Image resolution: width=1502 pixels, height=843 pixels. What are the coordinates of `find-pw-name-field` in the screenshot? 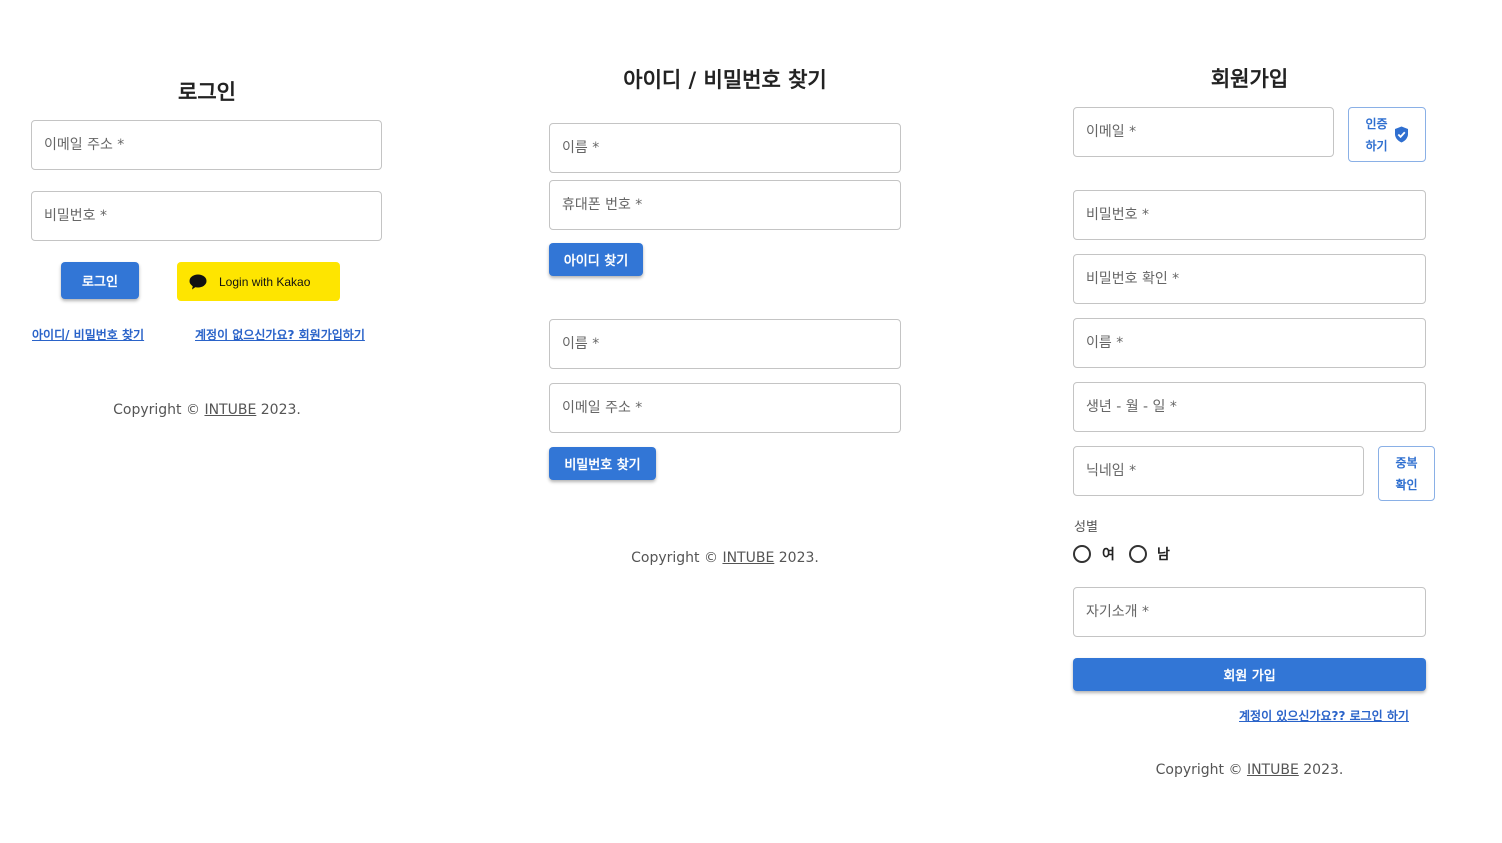 It's located at (725, 344).